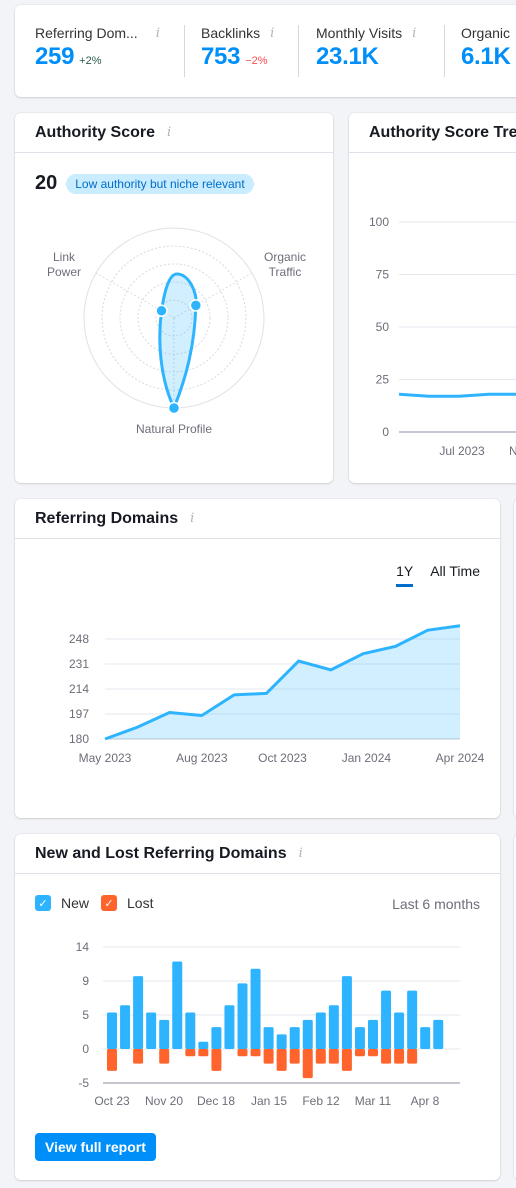 This screenshot has height=1188, width=516. I want to click on y-tick-label: 75, so click(383, 275).